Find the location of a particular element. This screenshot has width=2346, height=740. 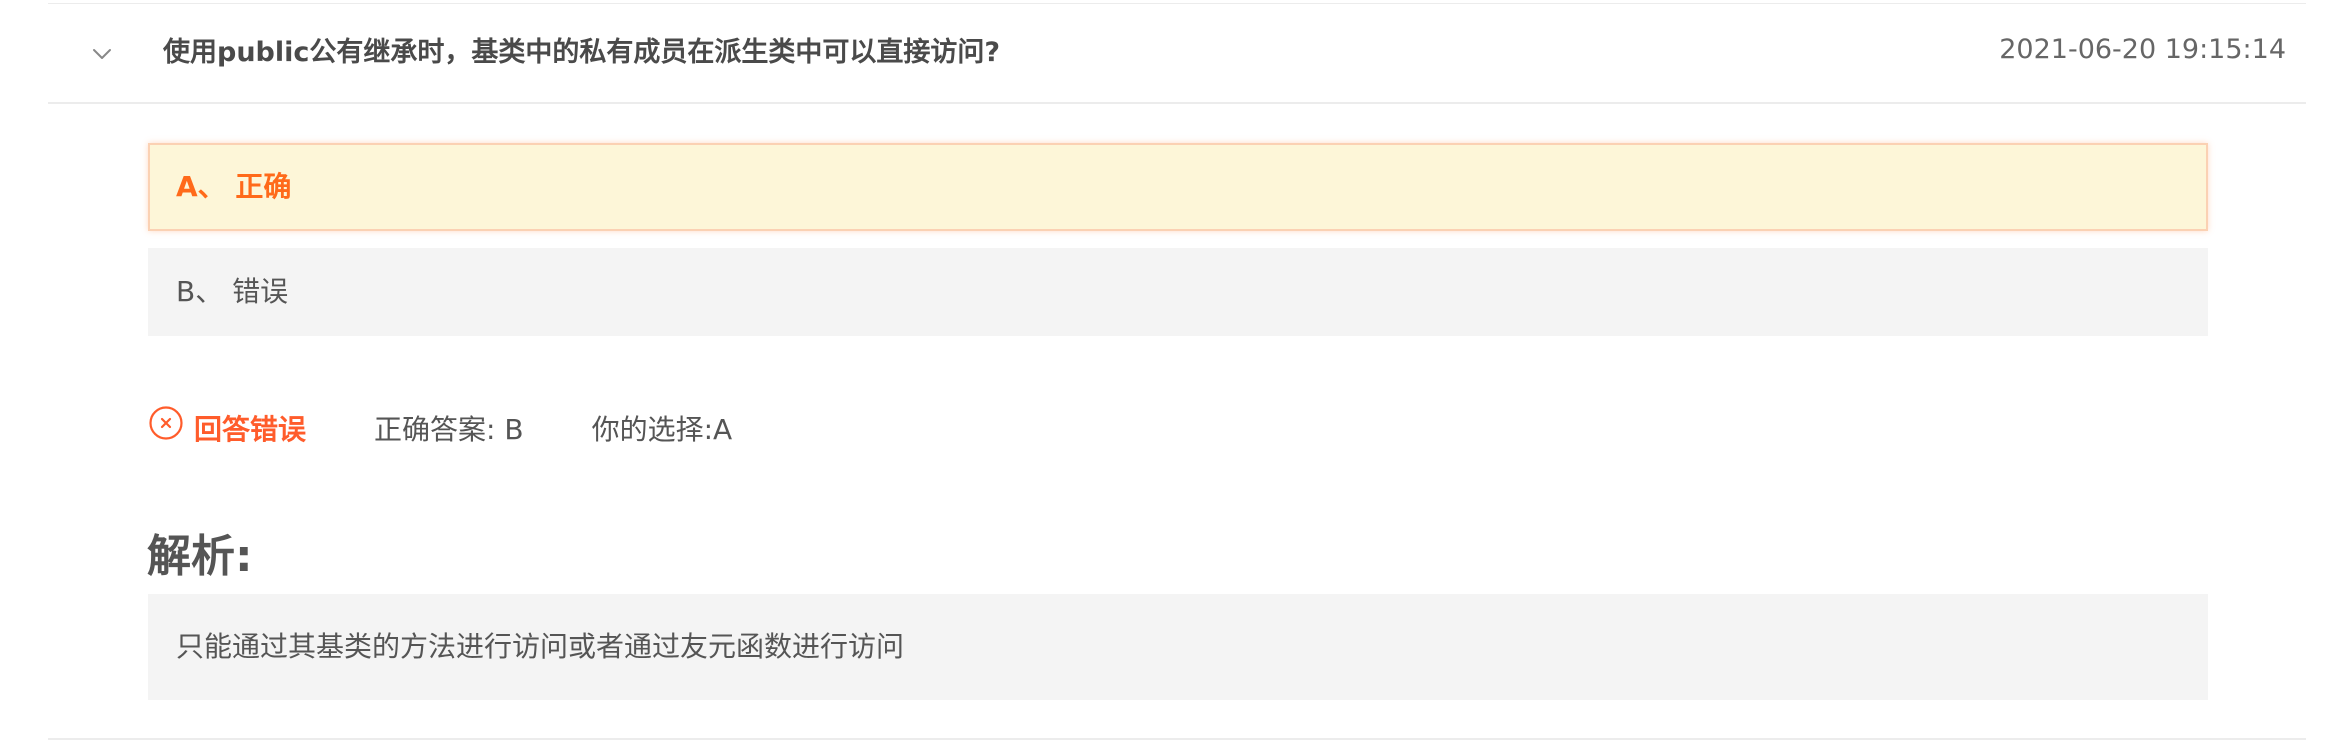

option-b-label: B、 错误 is located at coordinates (232, 291).